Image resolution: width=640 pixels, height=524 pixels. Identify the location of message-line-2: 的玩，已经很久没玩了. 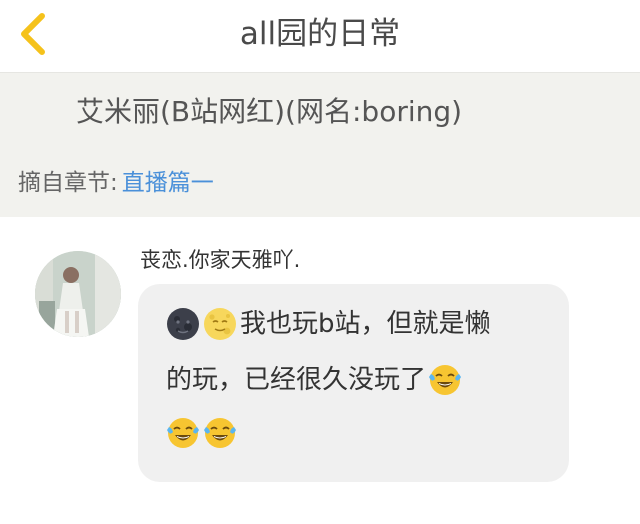
(315, 380).